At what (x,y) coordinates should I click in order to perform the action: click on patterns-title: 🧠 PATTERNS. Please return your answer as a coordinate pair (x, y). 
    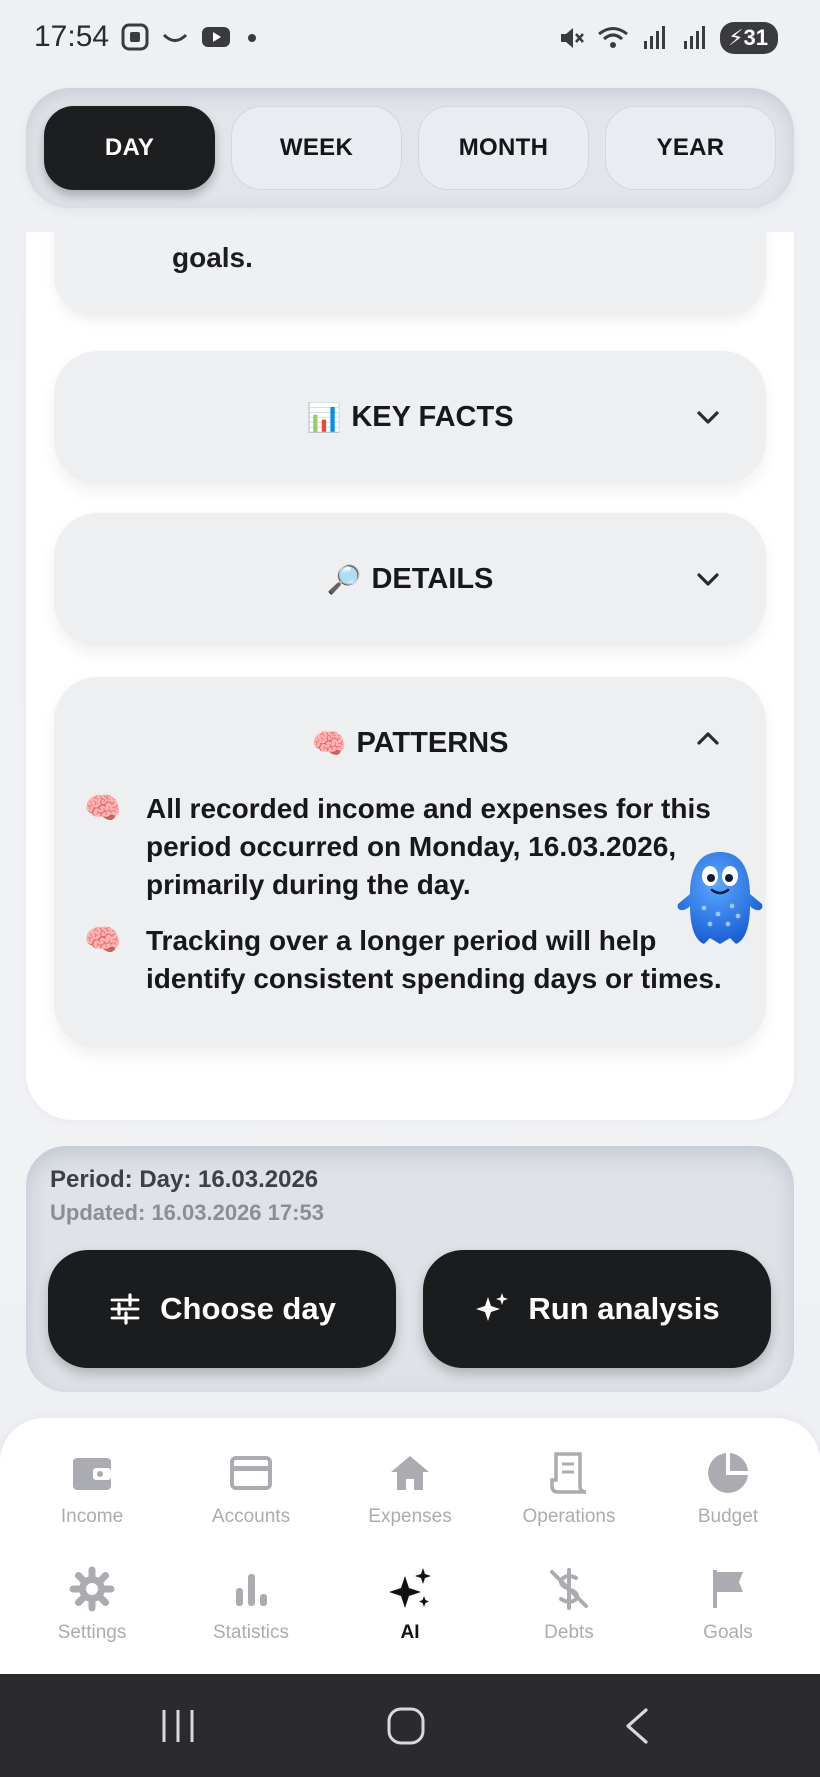
    Looking at the image, I should click on (410, 743).